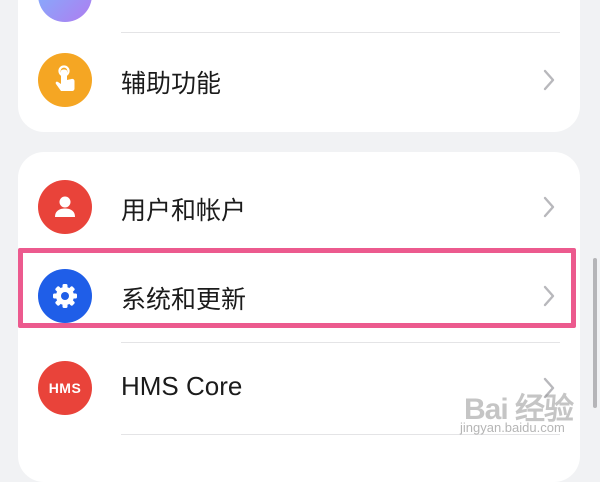 The image size is (600, 482). I want to click on settings-item-label: HMS Core, so click(182, 386).